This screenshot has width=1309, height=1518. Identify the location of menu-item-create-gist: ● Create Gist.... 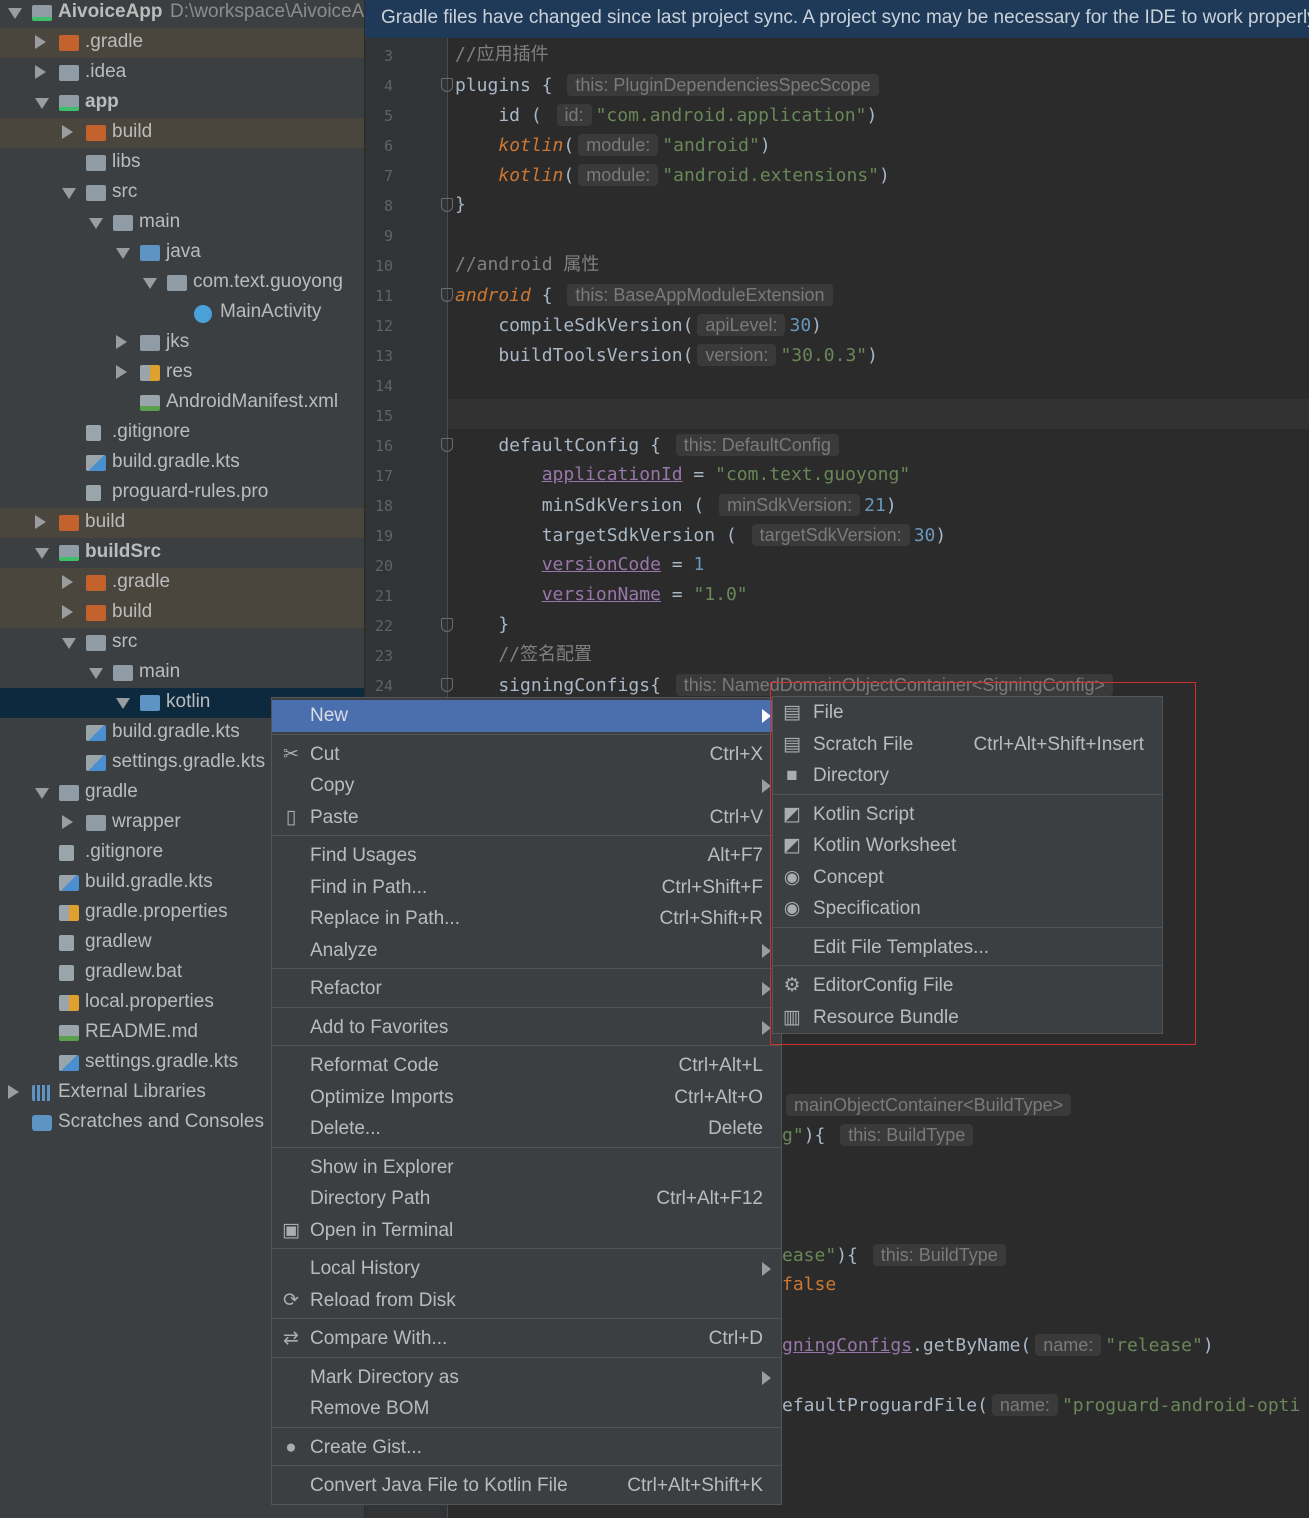
(526, 1448).